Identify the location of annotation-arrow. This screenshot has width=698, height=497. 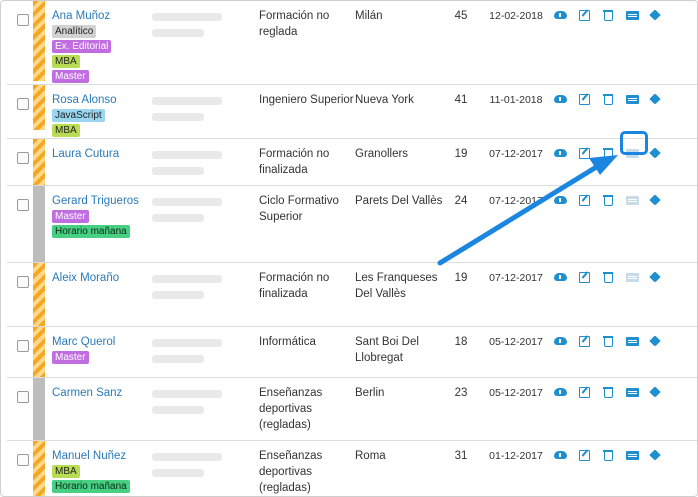
(527, 210).